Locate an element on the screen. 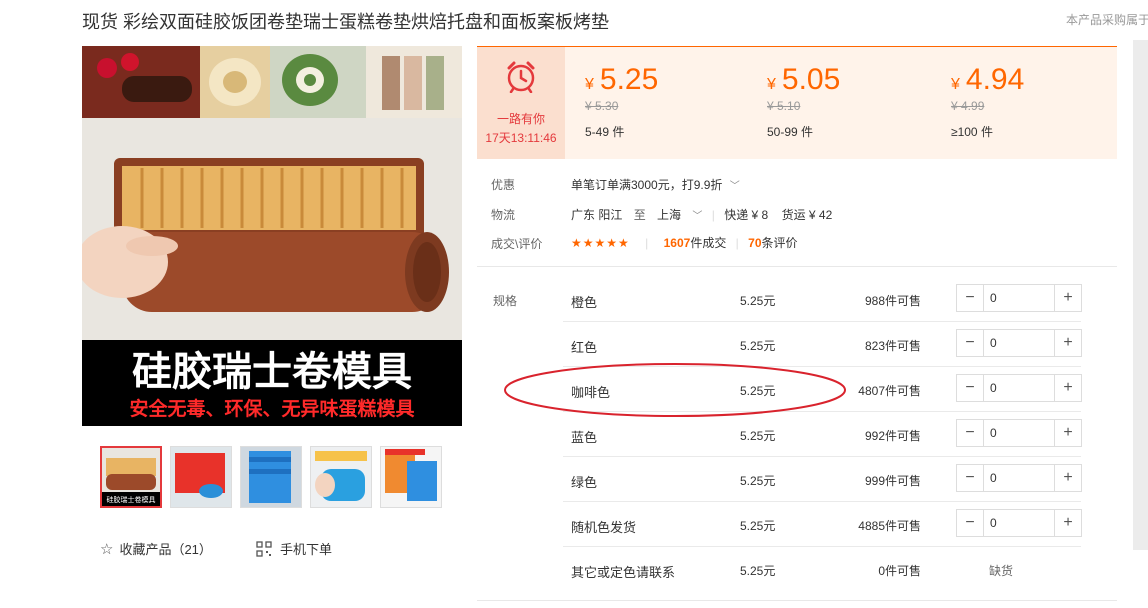  reviews-count: 70 is located at coordinates (755, 243).